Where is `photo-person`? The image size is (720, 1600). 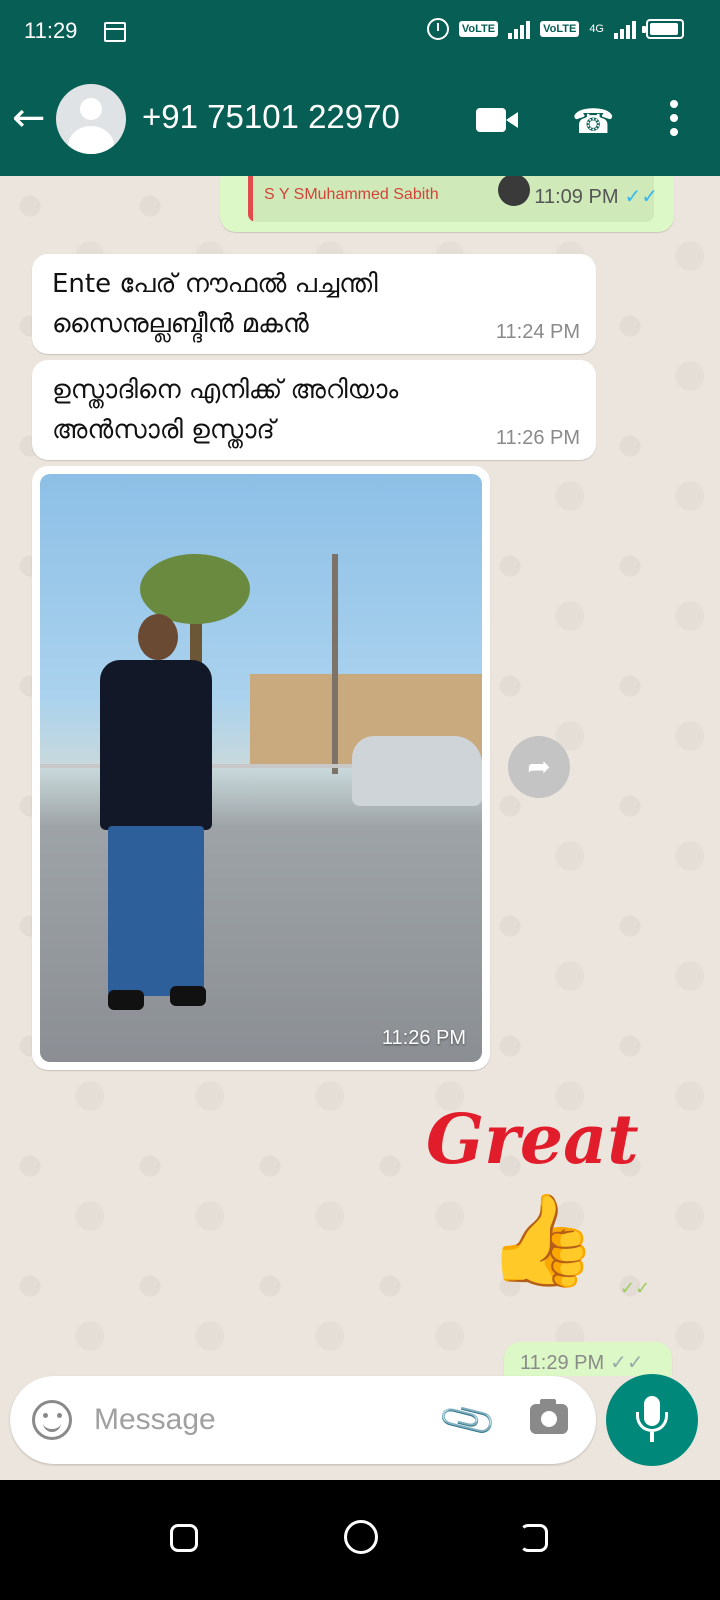 photo-person is located at coordinates (155, 825).